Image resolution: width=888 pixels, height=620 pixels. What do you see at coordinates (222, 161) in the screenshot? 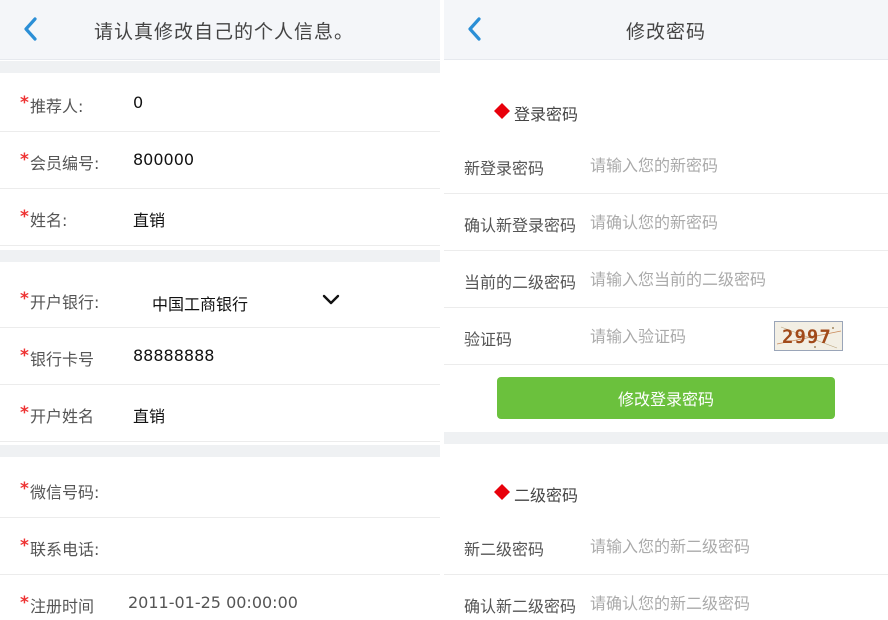
I see `member-id-row: * 会员编号: 800000` at bounding box center [222, 161].